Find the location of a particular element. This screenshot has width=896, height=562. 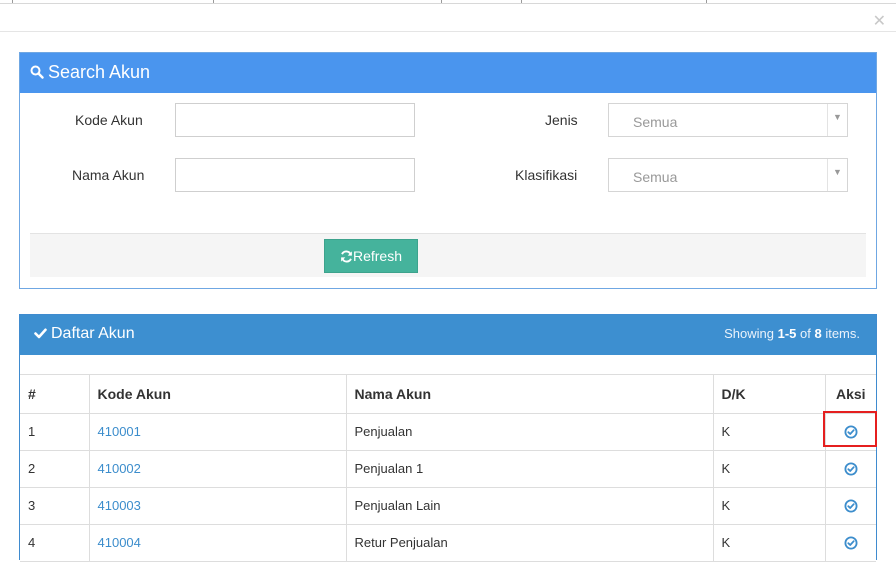

modal-header: ✕ is located at coordinates (448, 18).